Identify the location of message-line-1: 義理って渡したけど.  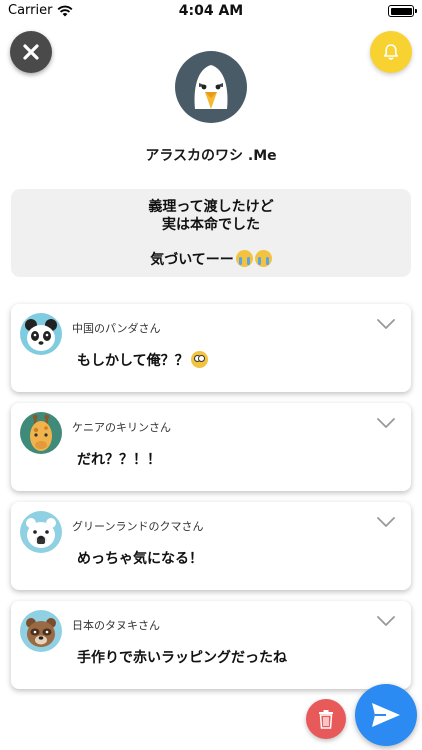
(211, 206).